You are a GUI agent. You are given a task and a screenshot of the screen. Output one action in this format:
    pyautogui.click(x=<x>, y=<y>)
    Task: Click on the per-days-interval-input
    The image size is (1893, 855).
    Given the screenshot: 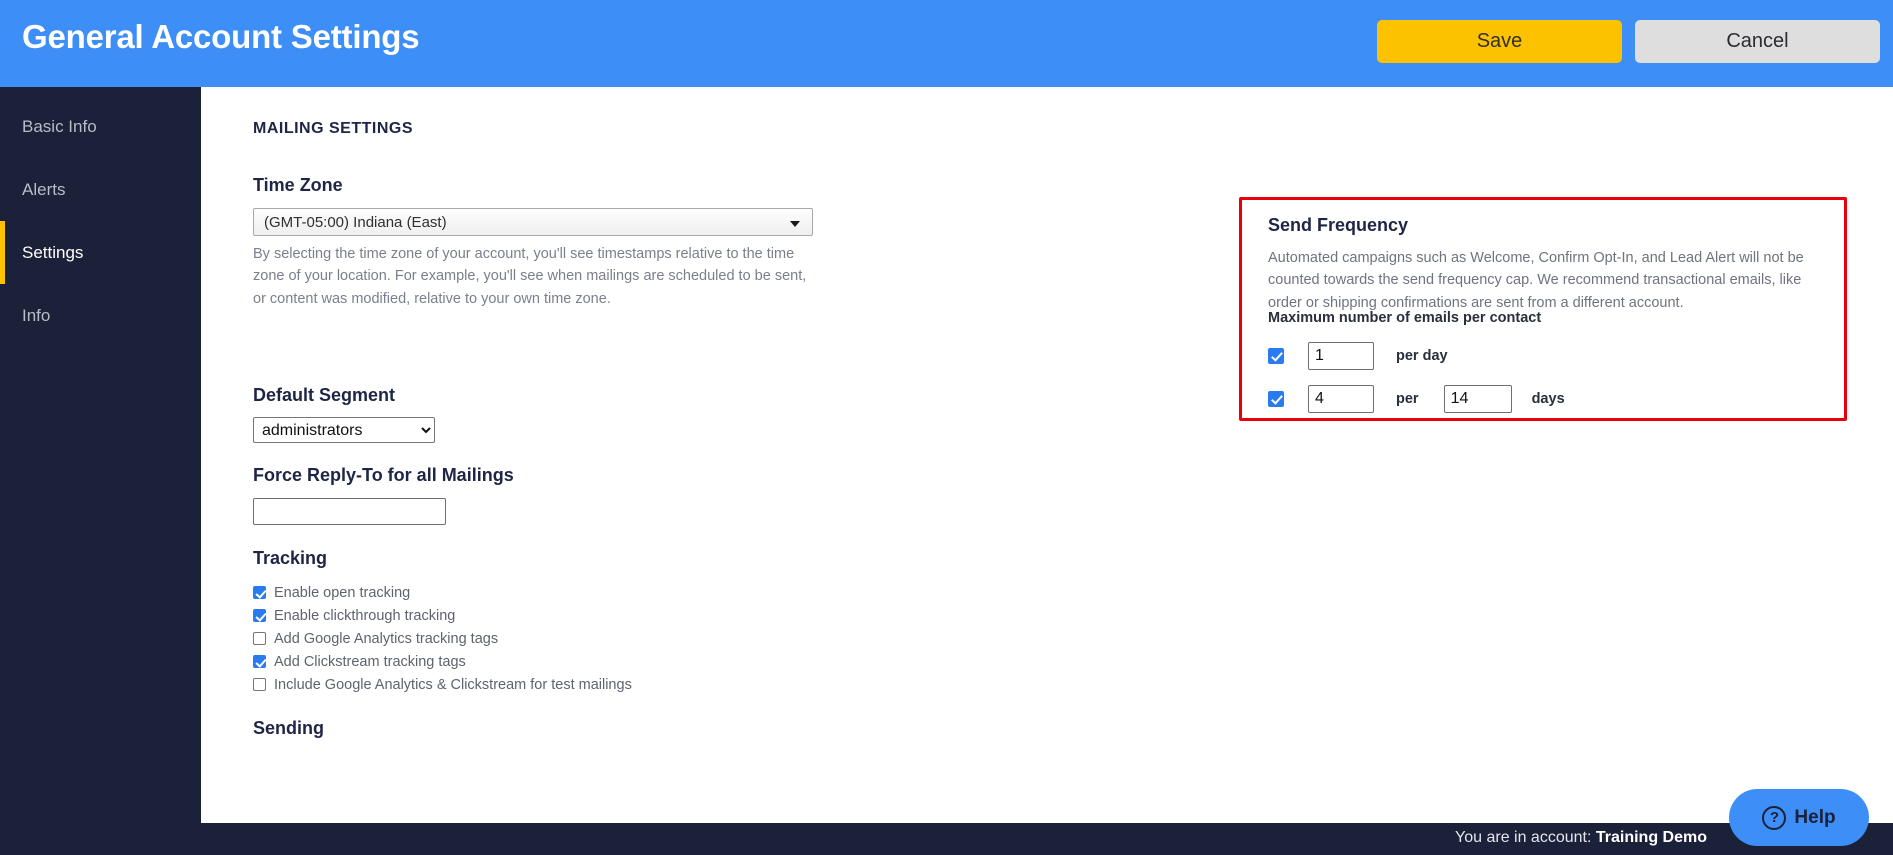 What is the action you would take?
    pyautogui.click(x=1477, y=399)
    